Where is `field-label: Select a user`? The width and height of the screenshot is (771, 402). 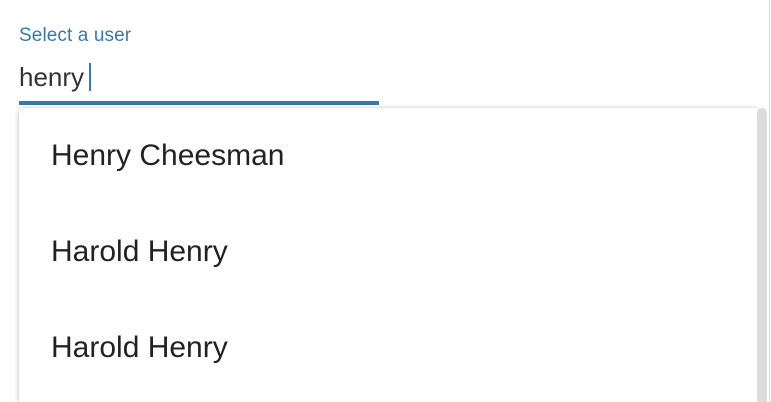 field-label: Select a user is located at coordinates (75, 35).